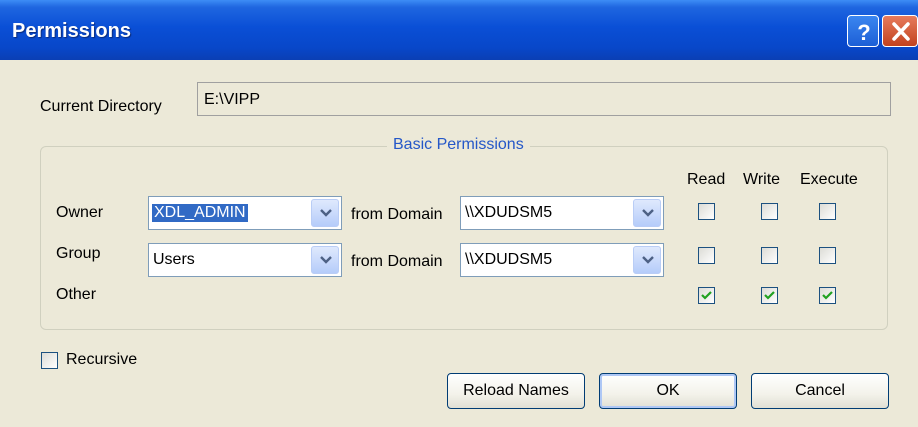 This screenshot has width=918, height=427. What do you see at coordinates (71, 31) in the screenshot?
I see `window-title: Permissions` at bounding box center [71, 31].